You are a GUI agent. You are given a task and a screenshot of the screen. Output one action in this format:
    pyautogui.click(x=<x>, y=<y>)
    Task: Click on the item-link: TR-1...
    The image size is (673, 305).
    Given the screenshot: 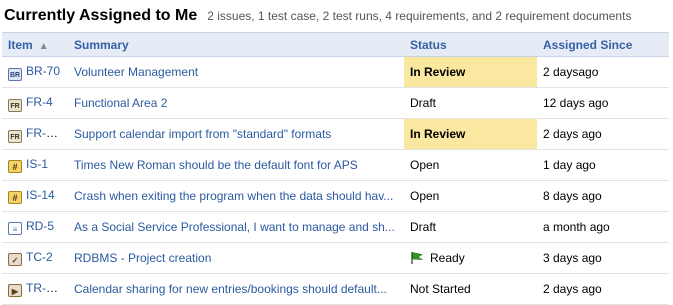 What is the action you would take?
    pyautogui.click(x=44, y=288)
    